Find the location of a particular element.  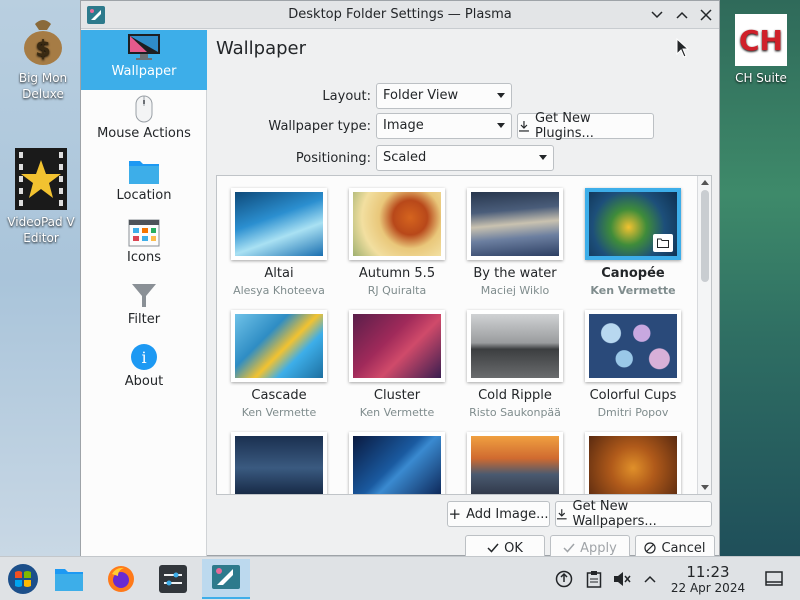

clock-time: 11:23 is located at coordinates (708, 572).